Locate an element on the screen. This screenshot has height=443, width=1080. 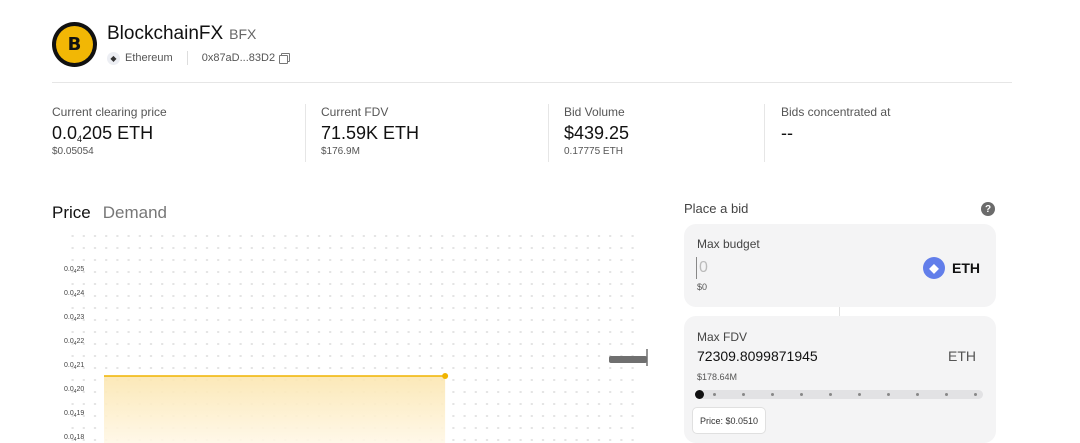
currency-selector: ◆ ETH is located at coordinates (951, 268).